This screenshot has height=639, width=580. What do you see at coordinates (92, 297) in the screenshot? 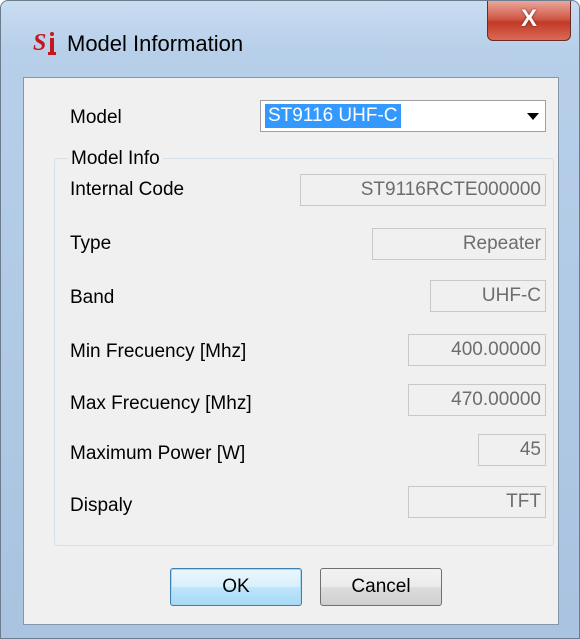
I see `band-label: Band` at bounding box center [92, 297].